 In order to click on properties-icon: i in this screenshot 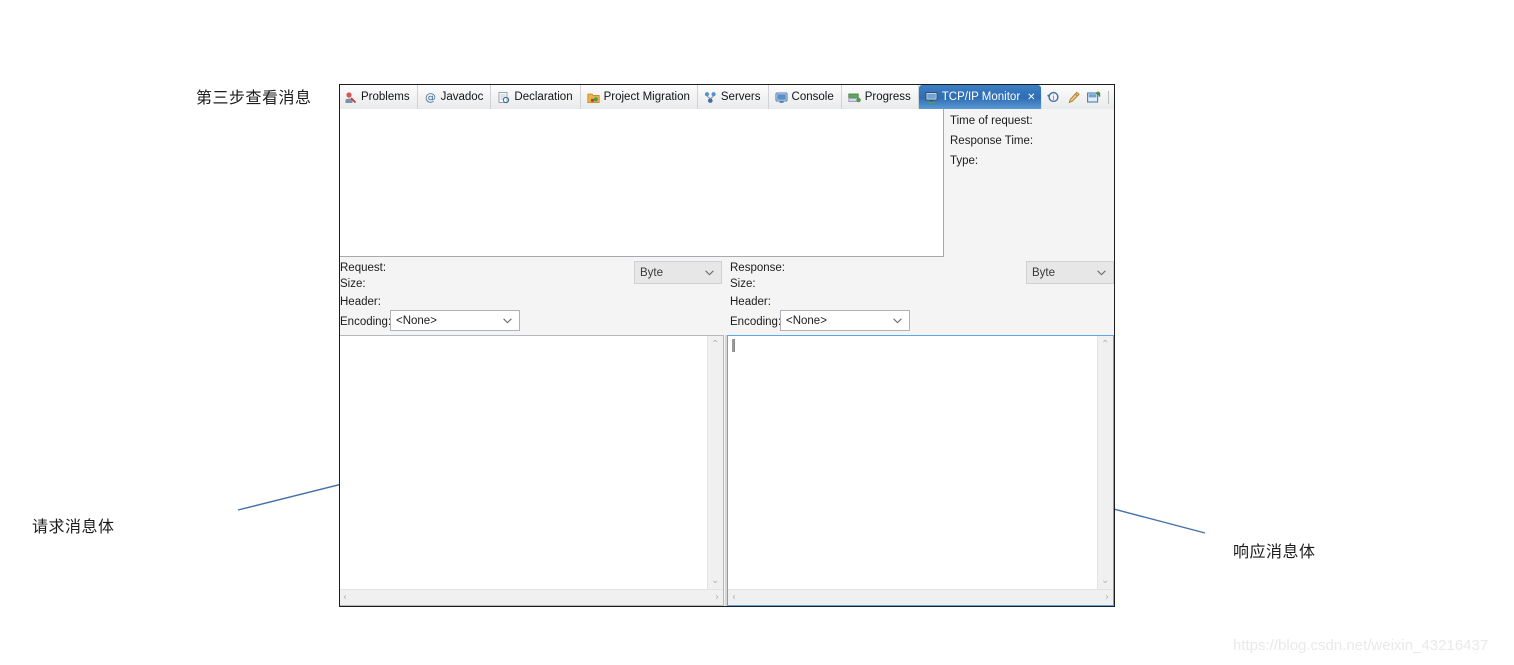, I will do `click(1053, 97)`.